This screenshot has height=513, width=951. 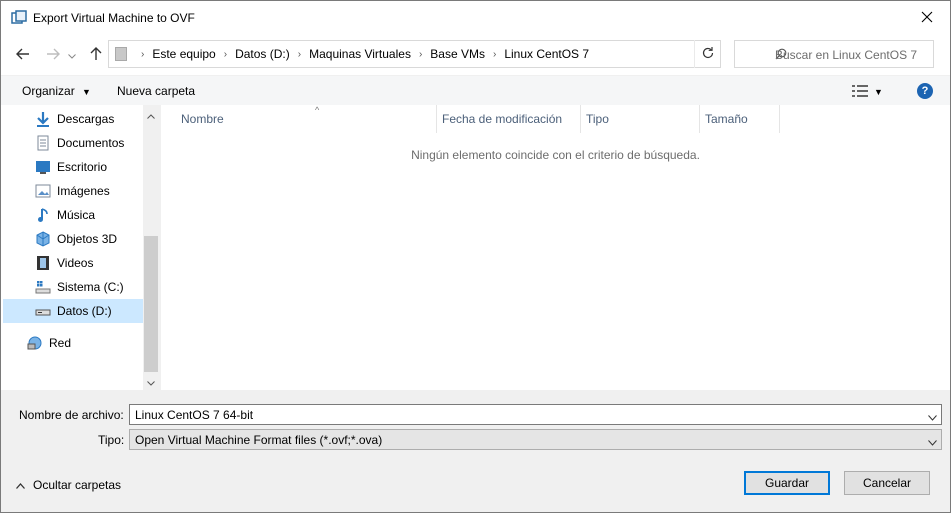 I want to click on download-icon, so click(x=43, y=119).